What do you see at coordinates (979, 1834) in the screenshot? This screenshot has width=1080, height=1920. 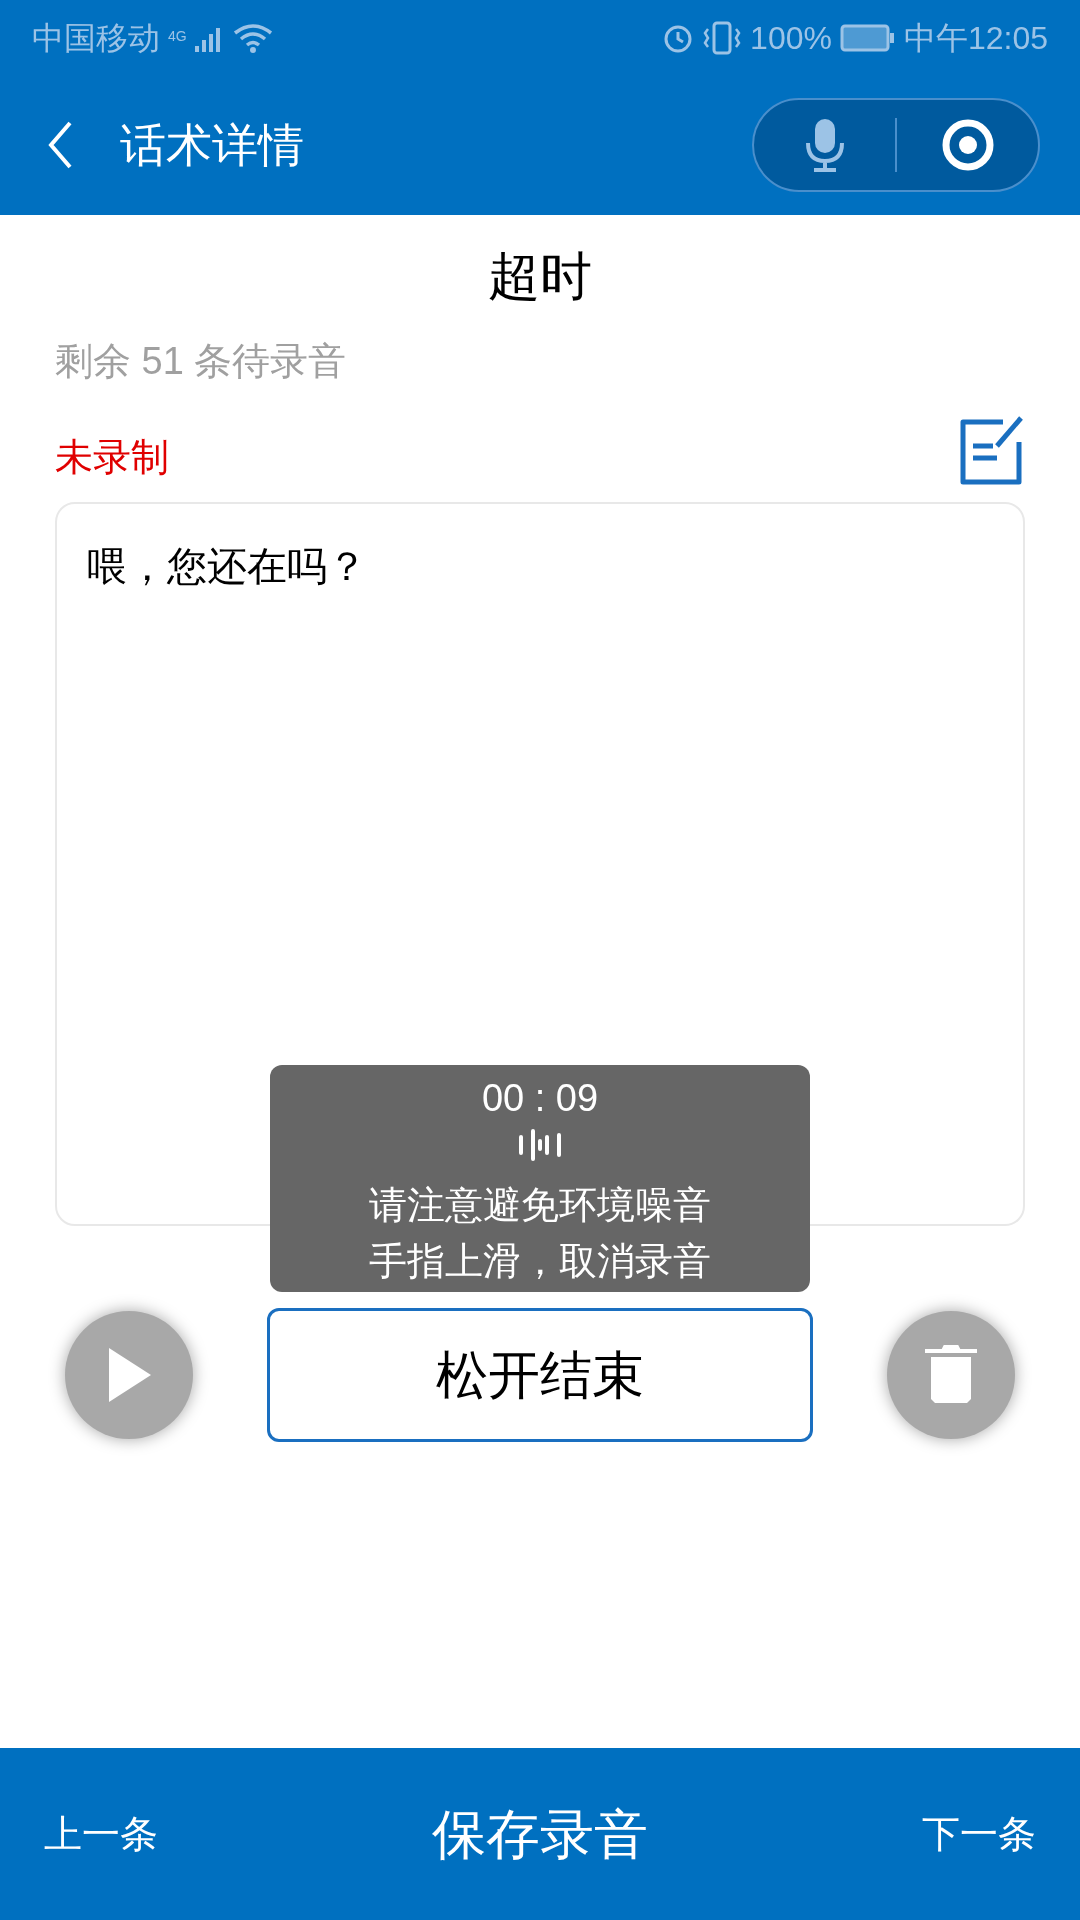 I see `next-button: 下一条` at bounding box center [979, 1834].